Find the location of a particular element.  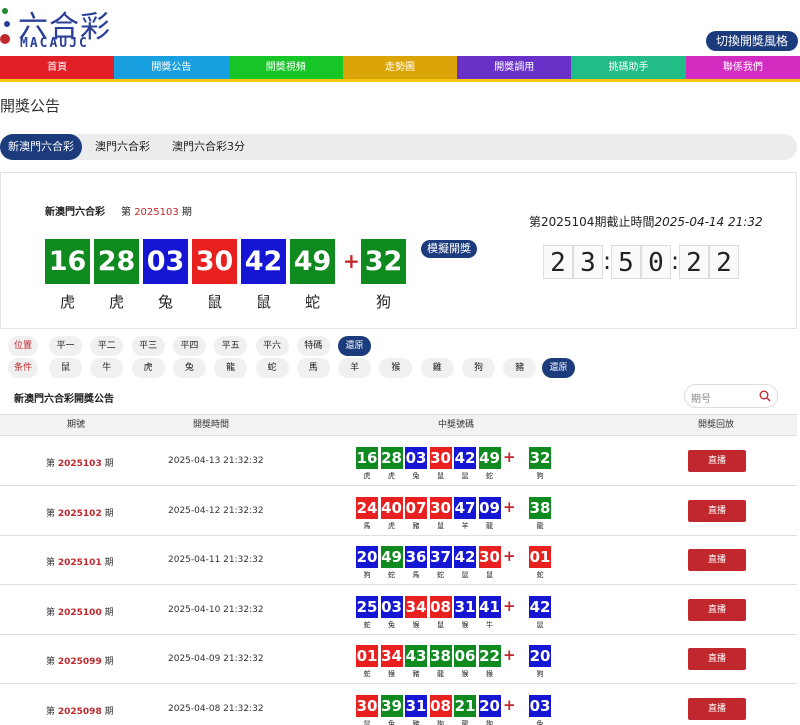

main-nav: 首頁 開獎公告 開獎視頻 走勢圖 開獎調用 挑碼助手 聯係我們 is located at coordinates (400, 69).